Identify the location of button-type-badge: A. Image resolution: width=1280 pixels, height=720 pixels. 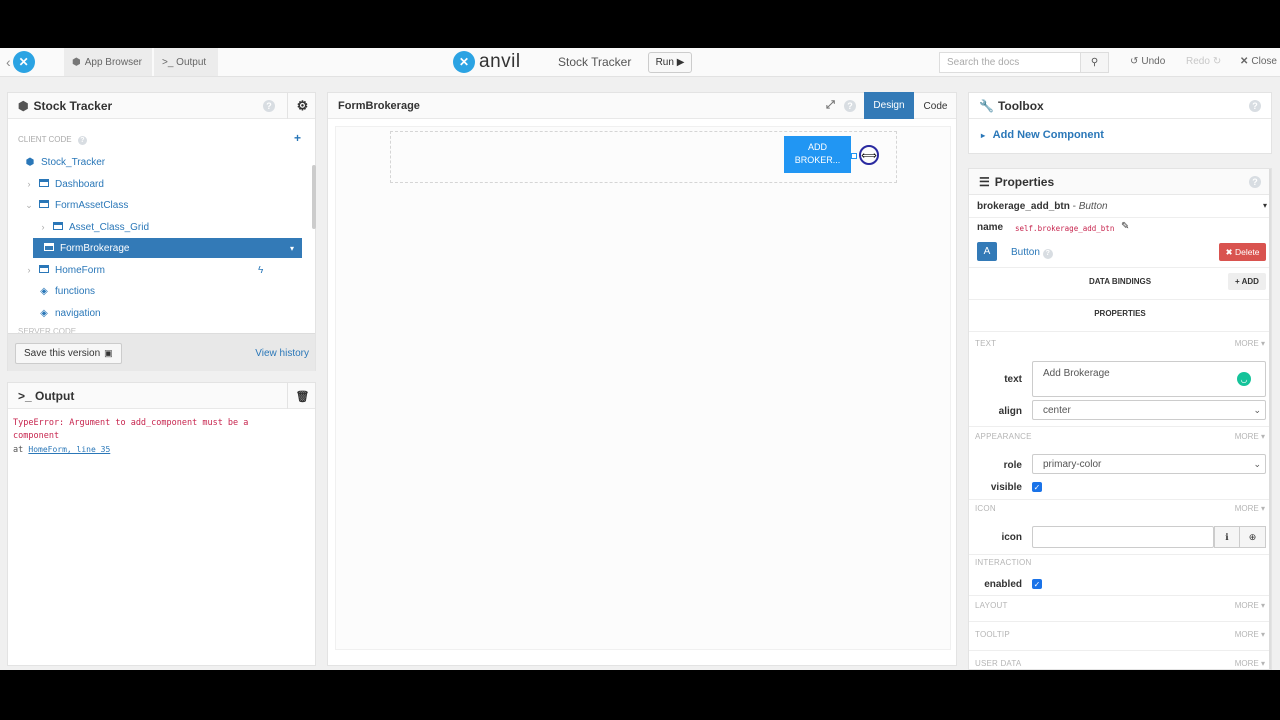
(987, 251).